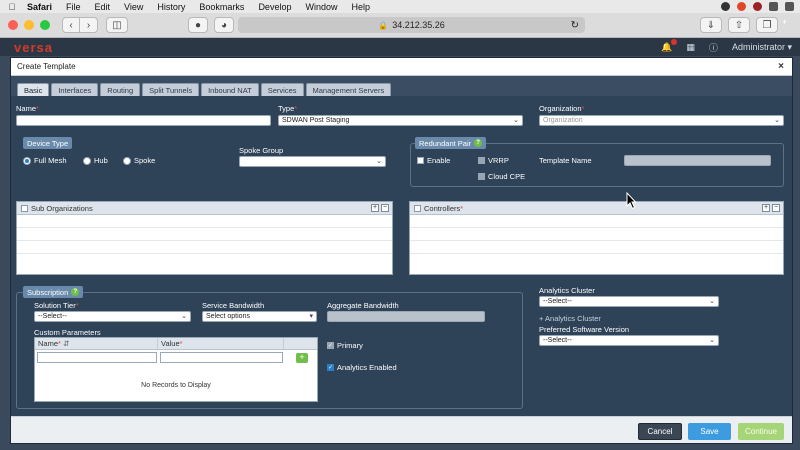 The width and height of the screenshot is (800, 450). What do you see at coordinates (95, 160) in the screenshot?
I see `radio-hub: Hub` at bounding box center [95, 160].